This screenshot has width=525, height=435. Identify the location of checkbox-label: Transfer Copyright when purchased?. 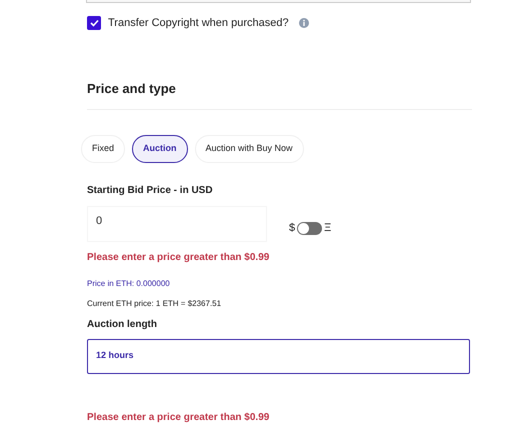
(198, 23).